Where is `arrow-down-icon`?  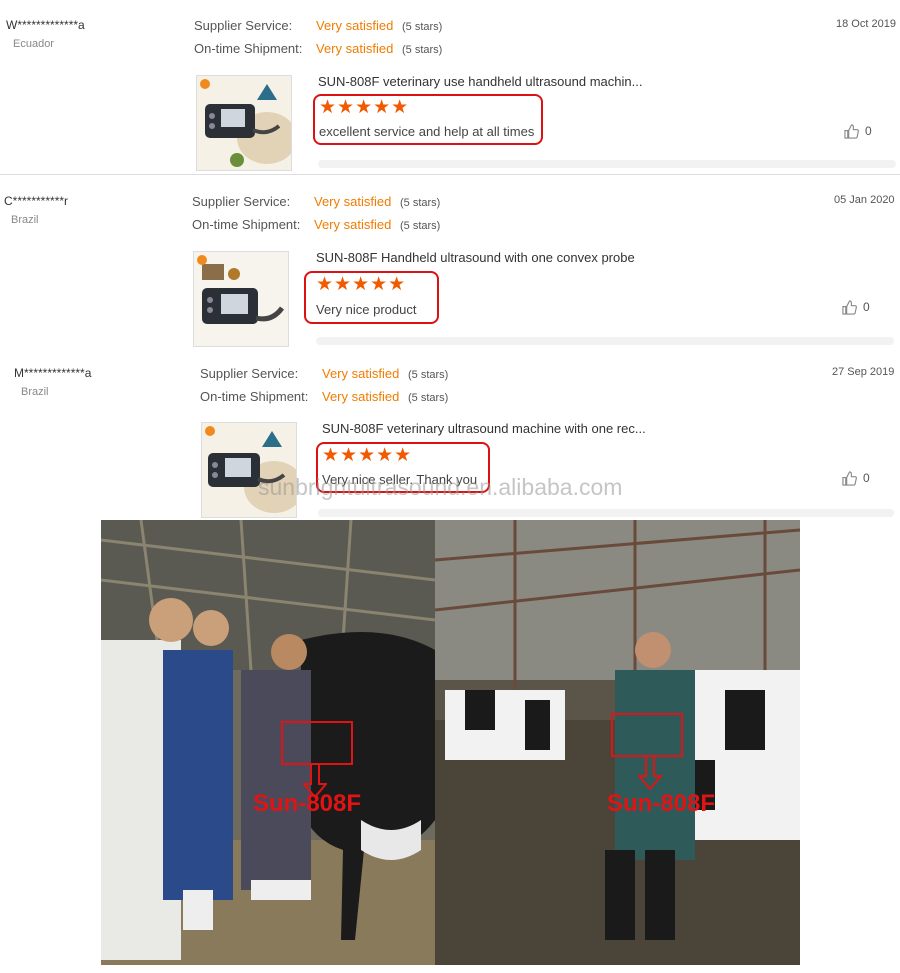
arrow-down-icon is located at coordinates (650, 773).